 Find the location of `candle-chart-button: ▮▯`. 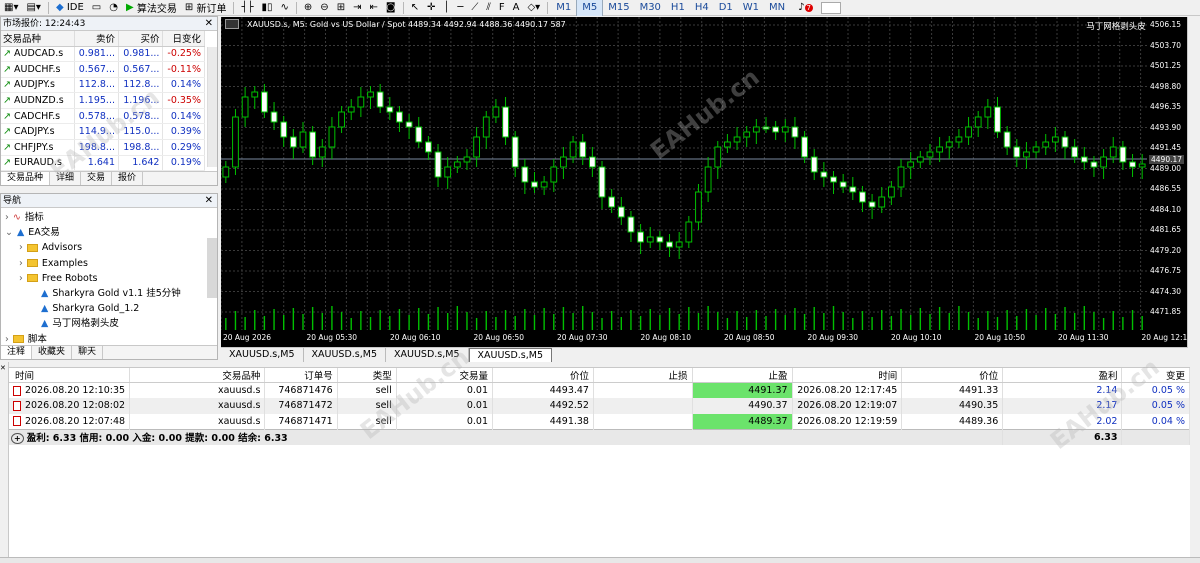

candle-chart-button: ▮▯ is located at coordinates (267, 8).